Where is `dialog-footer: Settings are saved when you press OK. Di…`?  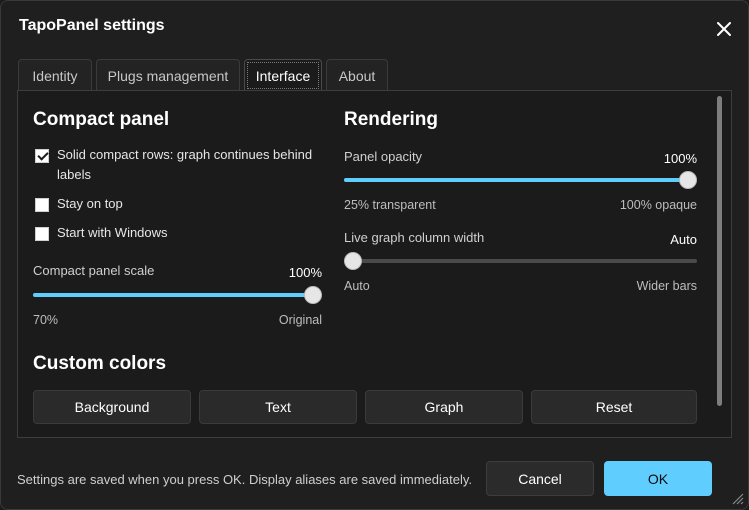 dialog-footer: Settings are saved when you press OK. Di… is located at coordinates (374, 477).